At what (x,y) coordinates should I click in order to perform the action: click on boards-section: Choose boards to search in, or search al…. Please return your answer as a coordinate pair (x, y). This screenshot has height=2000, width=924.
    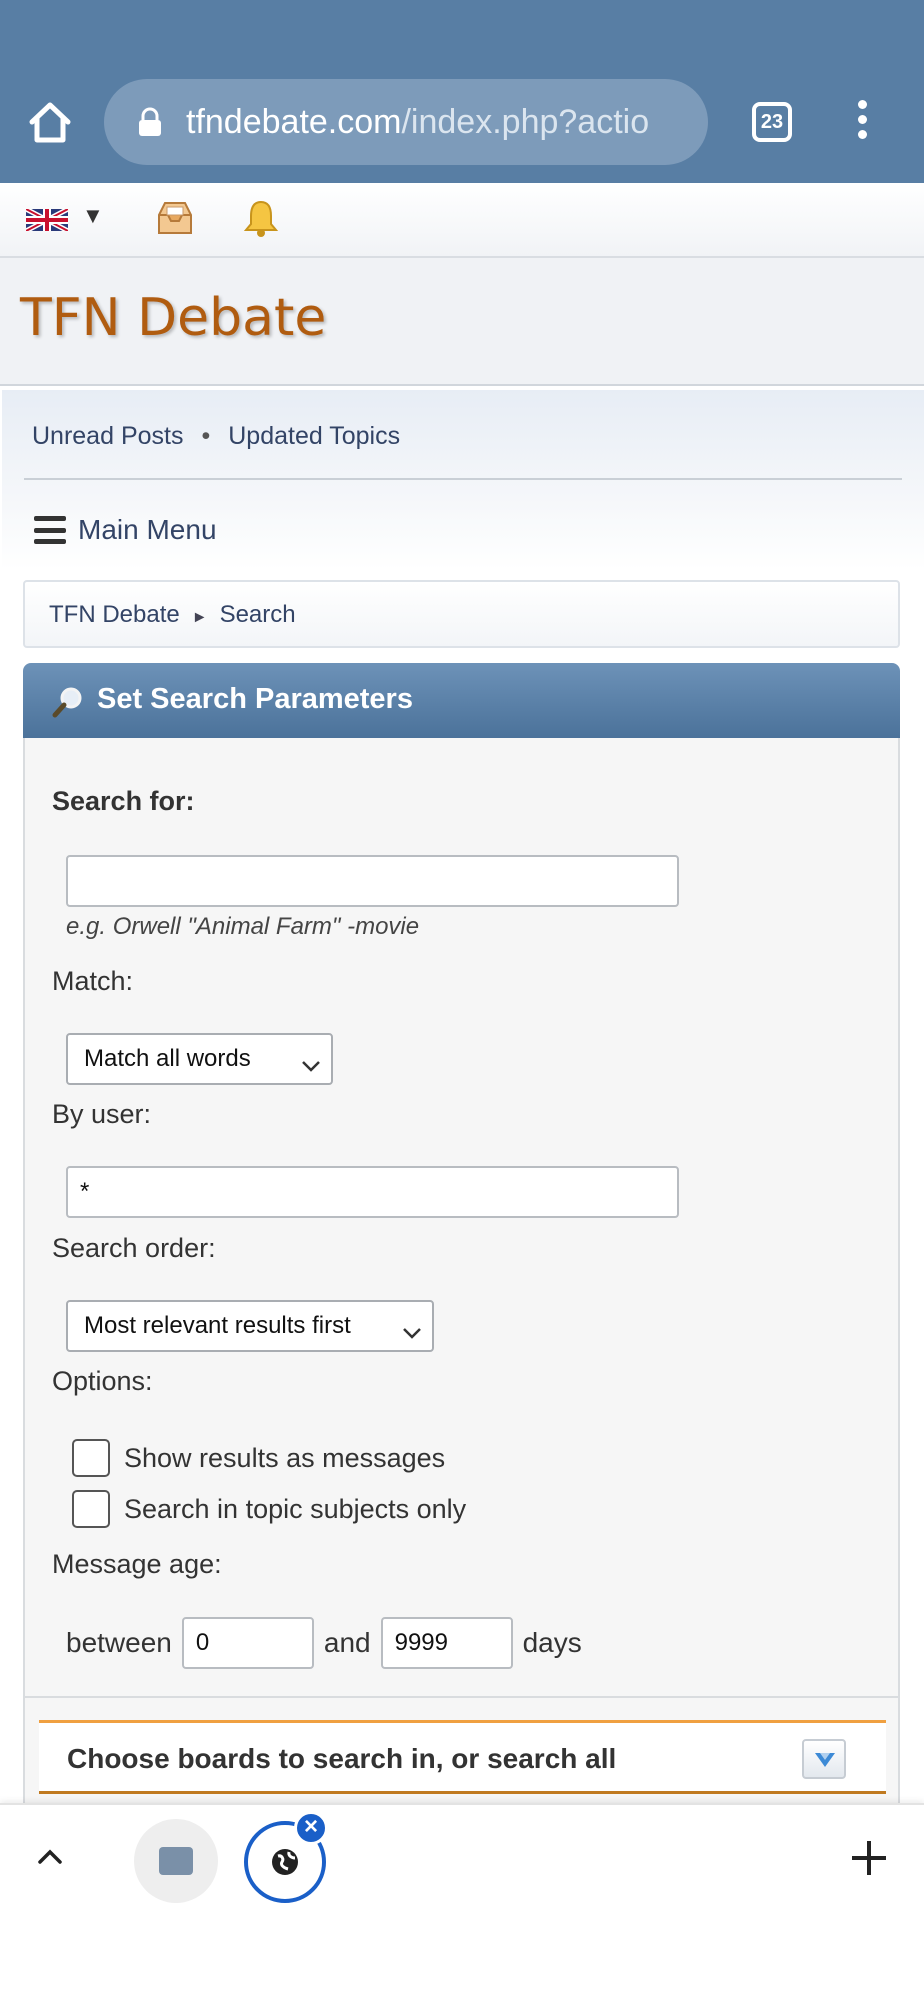
    Looking at the image, I should click on (461, 1753).